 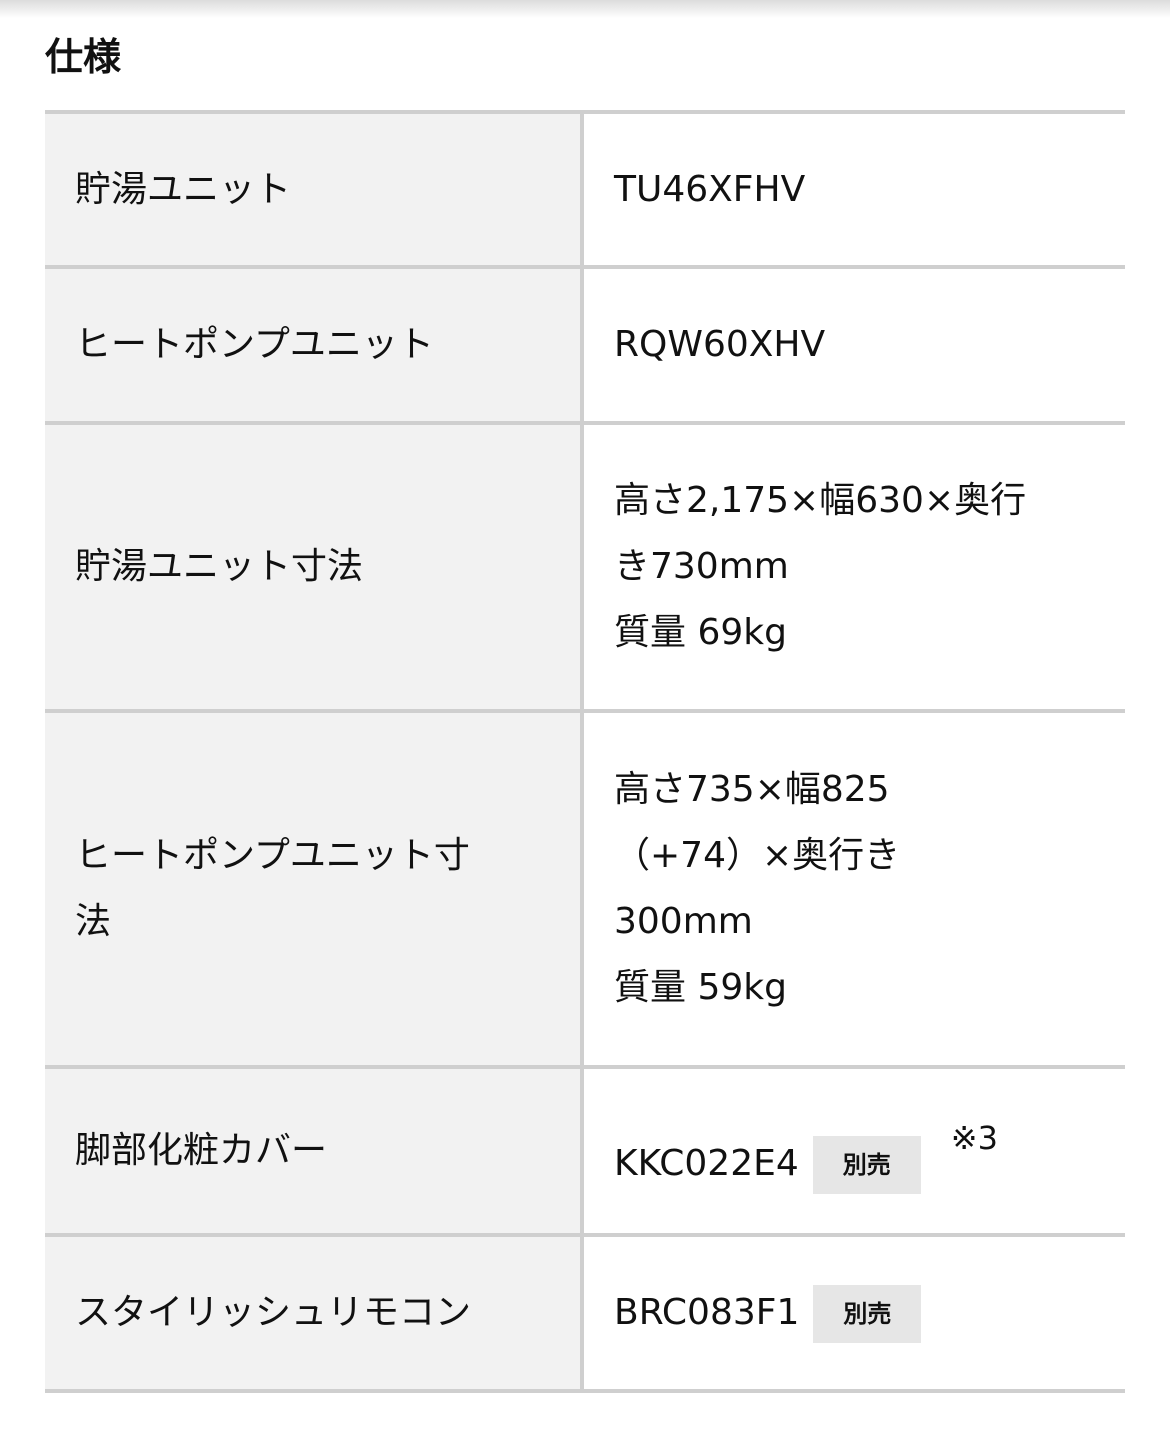 What do you see at coordinates (706, 1163) in the screenshot?
I see `model-number: KKC022E4` at bounding box center [706, 1163].